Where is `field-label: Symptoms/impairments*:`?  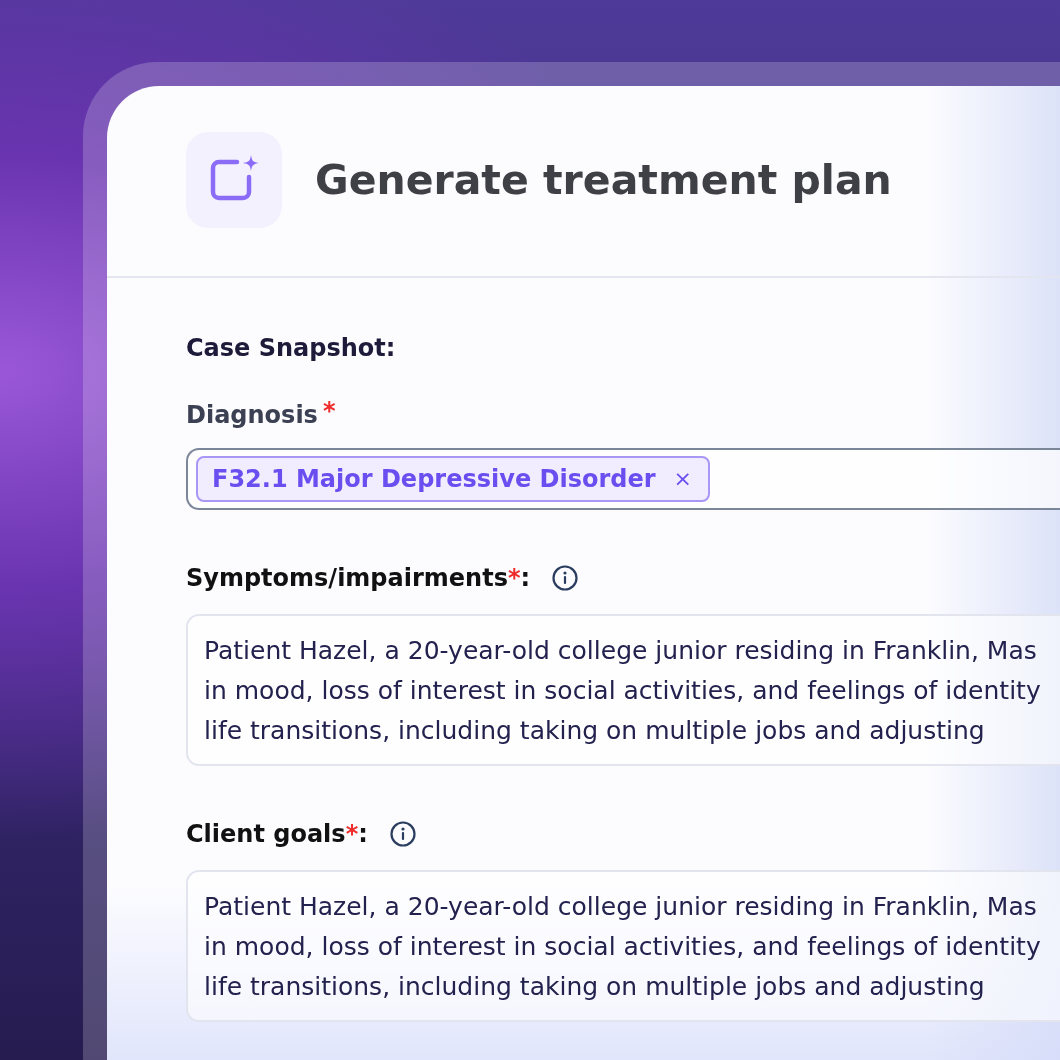 field-label: Symptoms/impairments*: is located at coordinates (358, 578).